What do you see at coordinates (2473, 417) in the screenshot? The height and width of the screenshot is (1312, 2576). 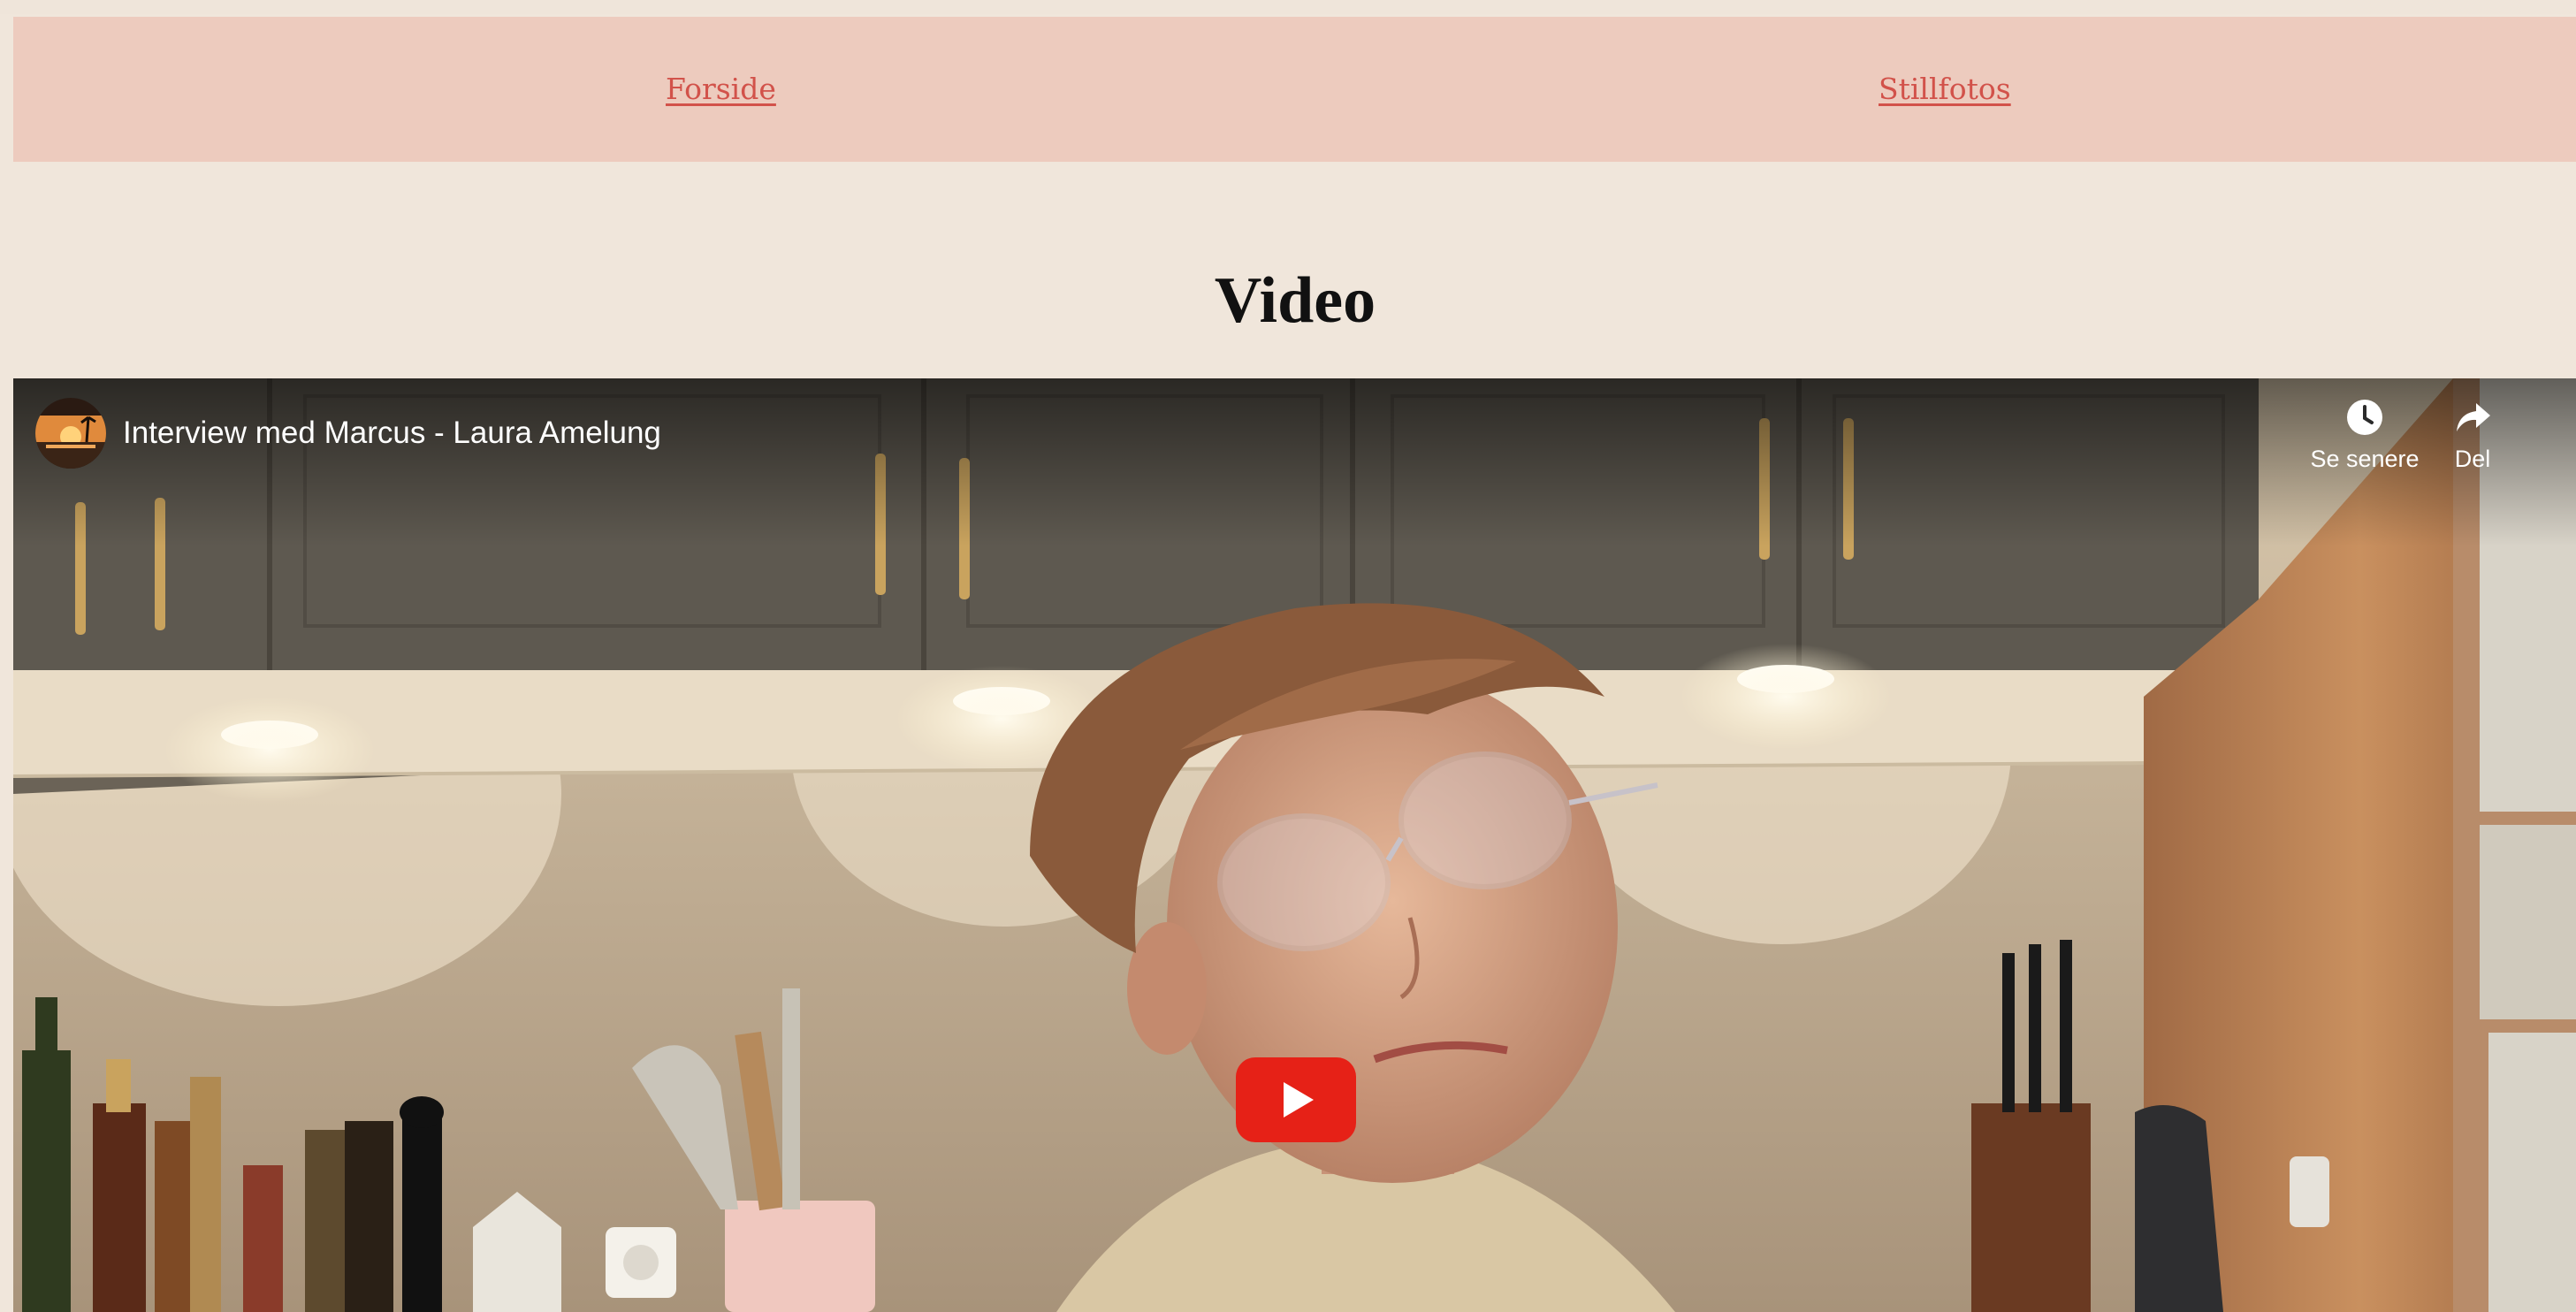 I see `share-arrow-icon` at bounding box center [2473, 417].